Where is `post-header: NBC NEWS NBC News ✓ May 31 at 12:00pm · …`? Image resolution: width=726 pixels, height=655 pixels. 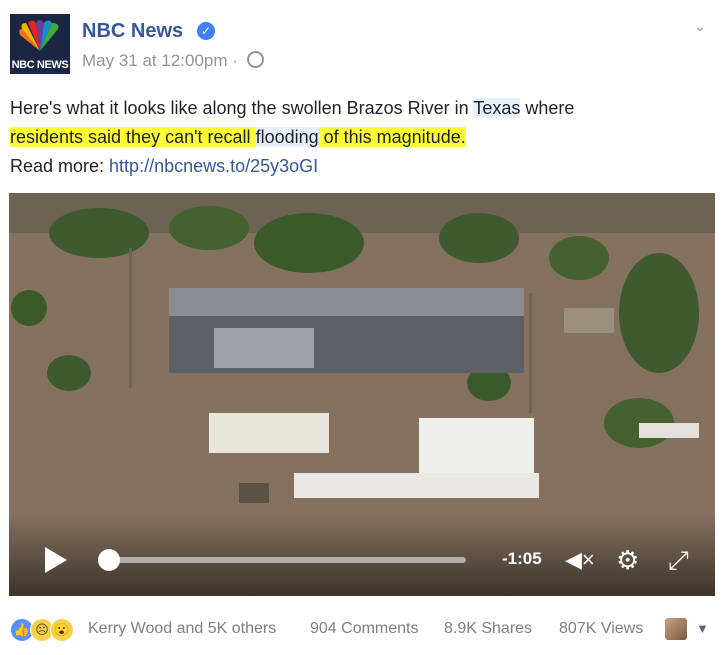 post-header: NBC NEWS NBC News ✓ May 31 at 12:00pm · … is located at coordinates (360, 45).